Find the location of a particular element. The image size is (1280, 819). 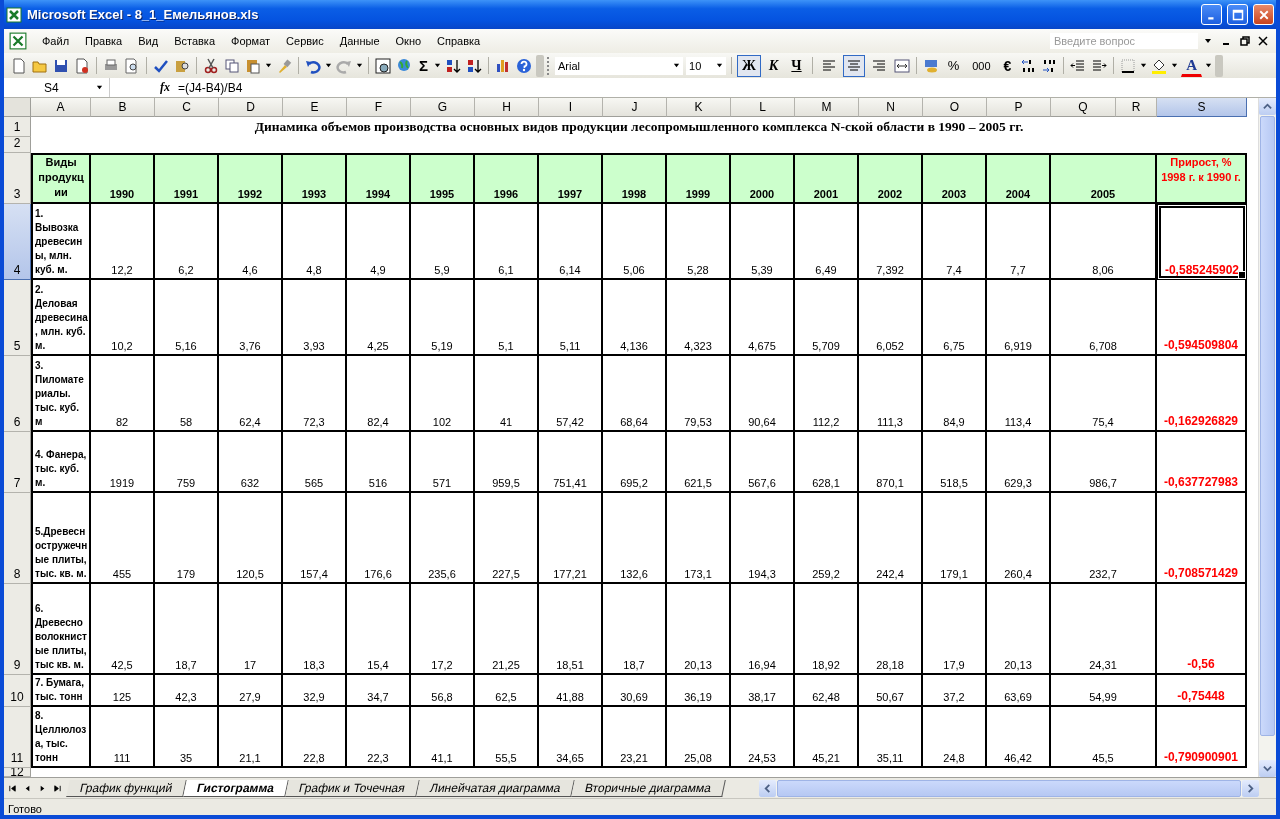

vertical-scrollbar is located at coordinates (1267, 437).